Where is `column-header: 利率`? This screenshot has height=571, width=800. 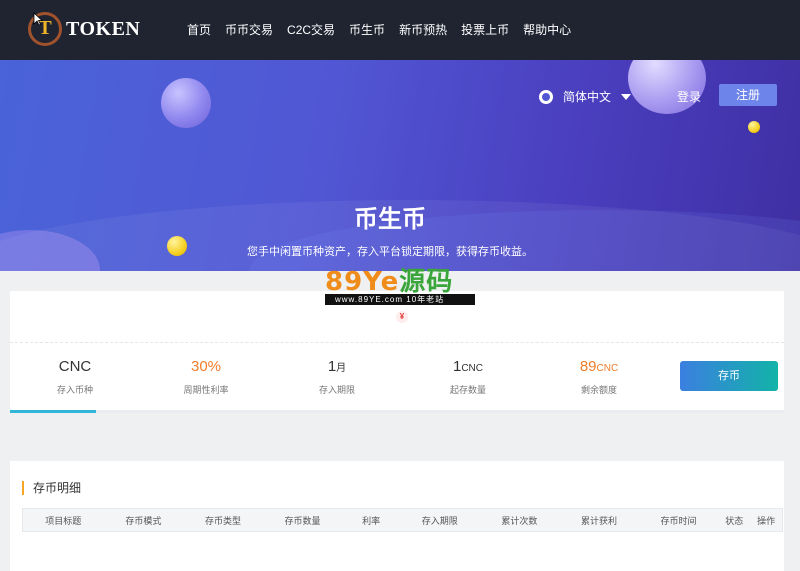 column-header: 利率 is located at coordinates (371, 520).